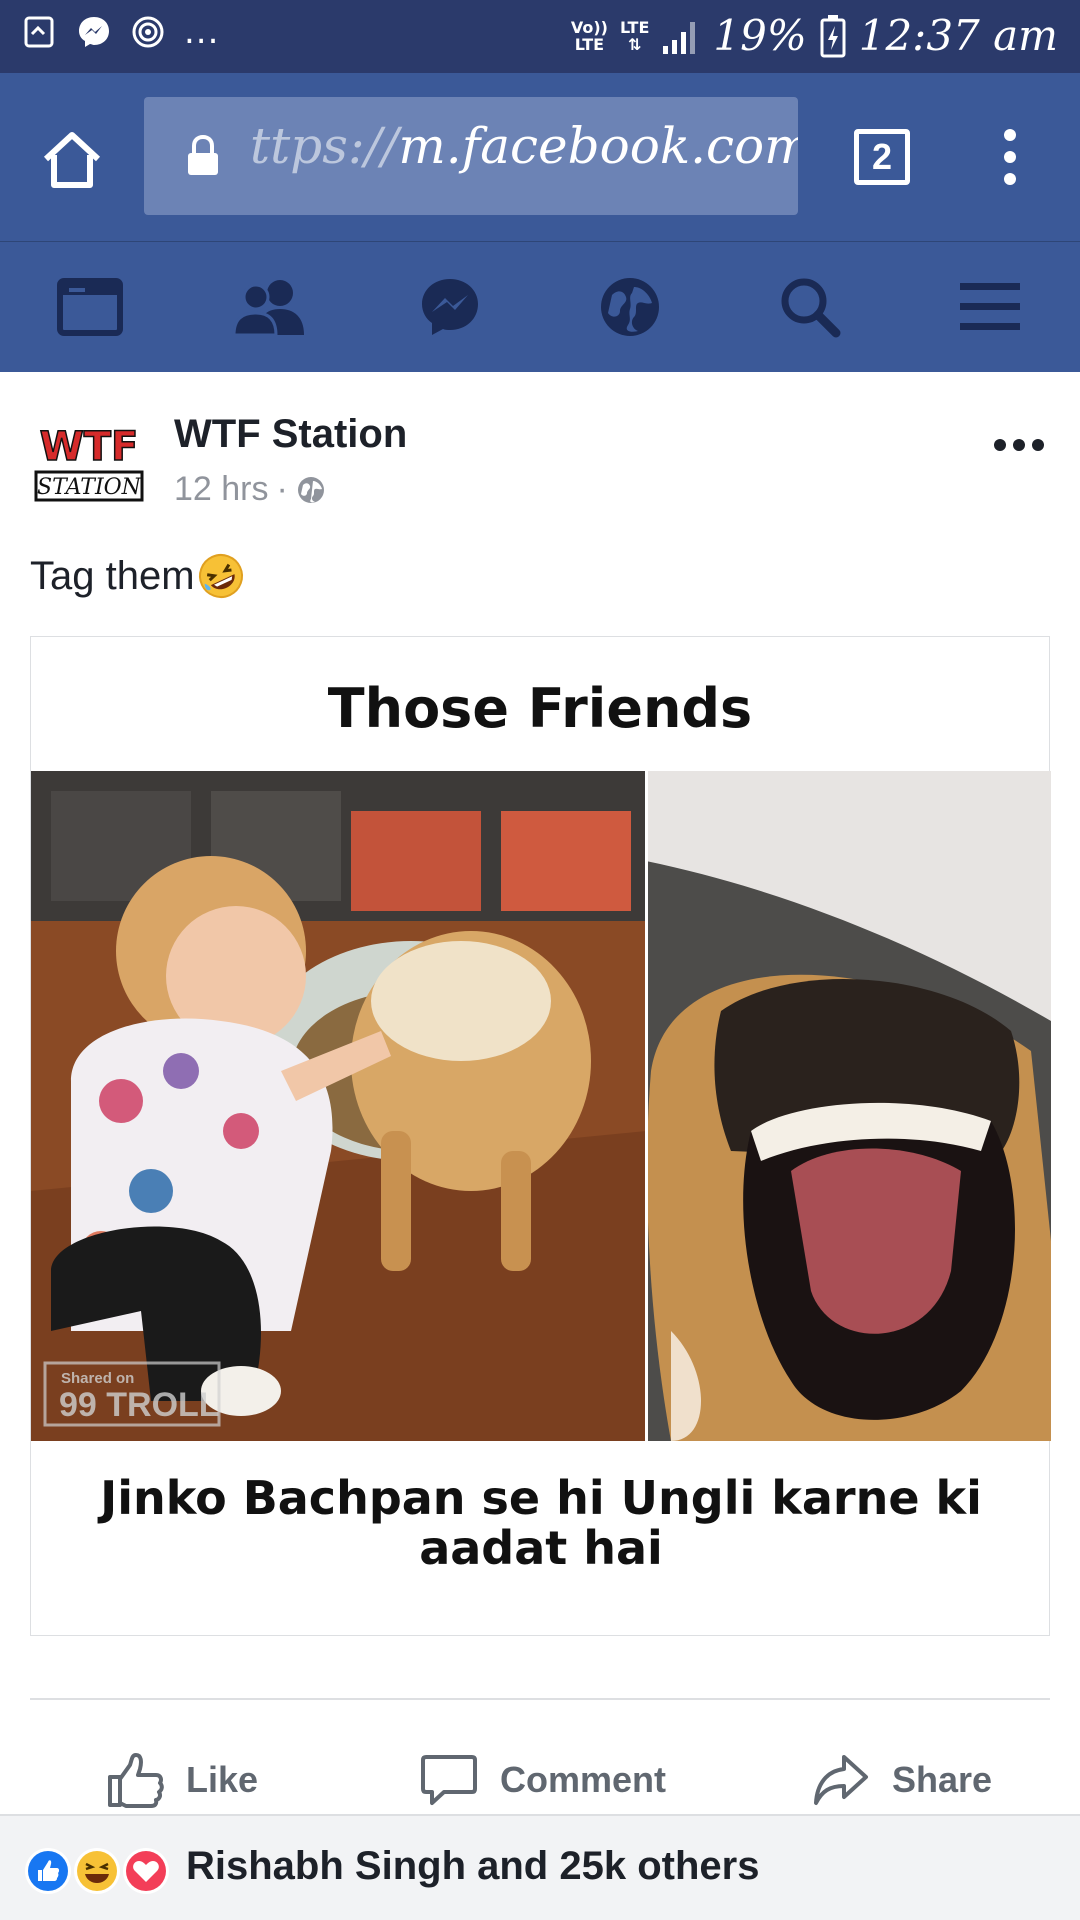  Describe the element at coordinates (634, 44) in the screenshot. I see `data-arrows-icon: ⇅` at that location.